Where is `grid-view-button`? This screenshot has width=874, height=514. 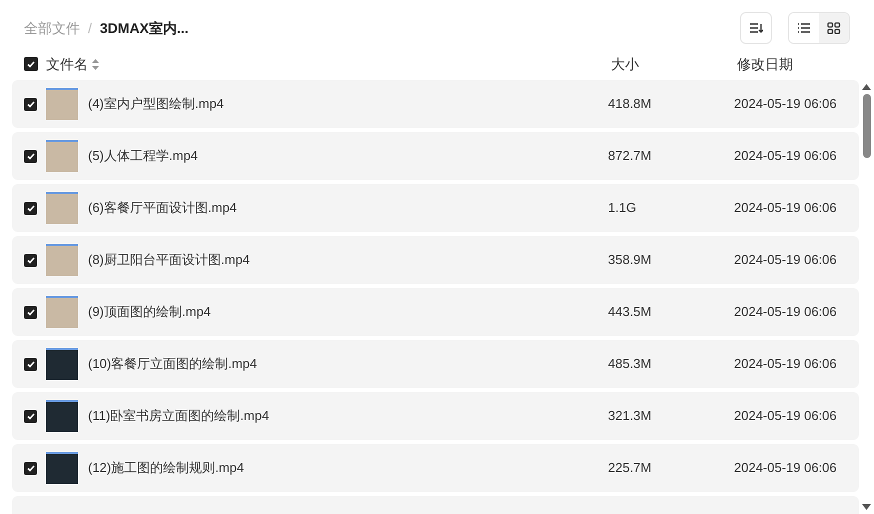 grid-view-button is located at coordinates (834, 28).